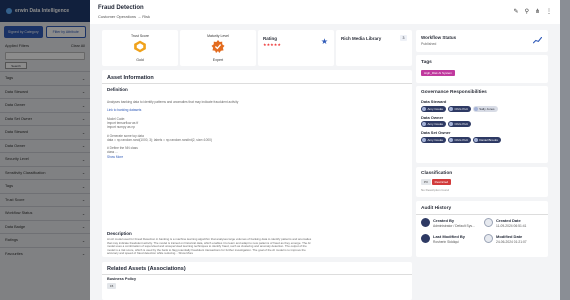 The width and height of the screenshot is (570, 300). What do you see at coordinates (505, 239) in the screenshot?
I see `modified-date: Modified Date 24-06-2024 01:21:07` at bounding box center [505, 239].